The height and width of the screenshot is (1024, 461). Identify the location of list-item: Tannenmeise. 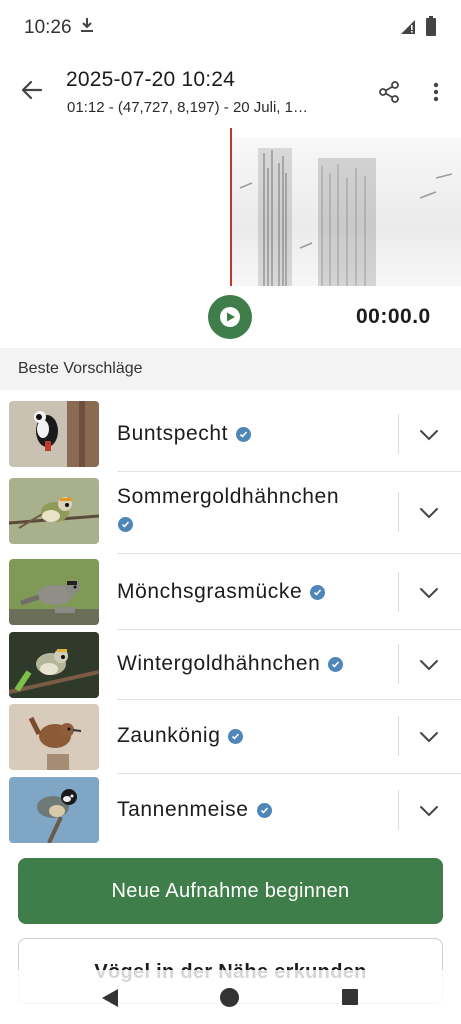
(230, 810).